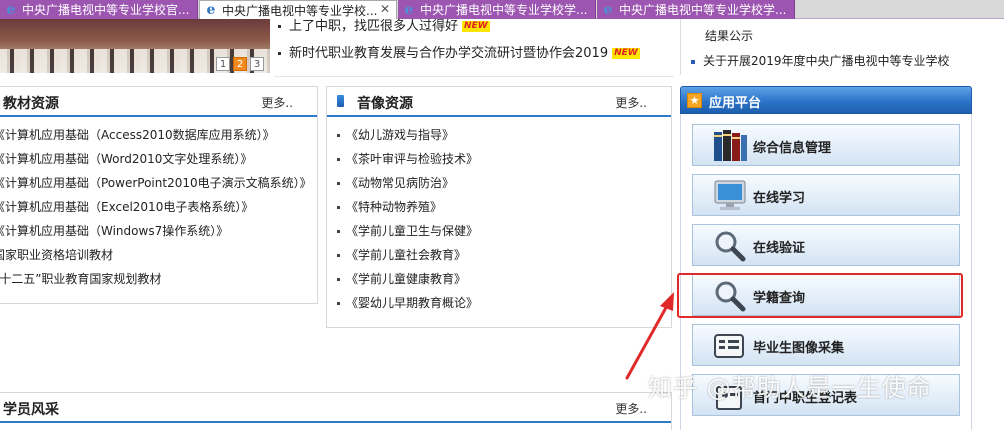 This screenshot has height=430, width=1004. I want to click on list-item: 《计算机应用基础（Windows7操作系统）》, so click(158, 231).